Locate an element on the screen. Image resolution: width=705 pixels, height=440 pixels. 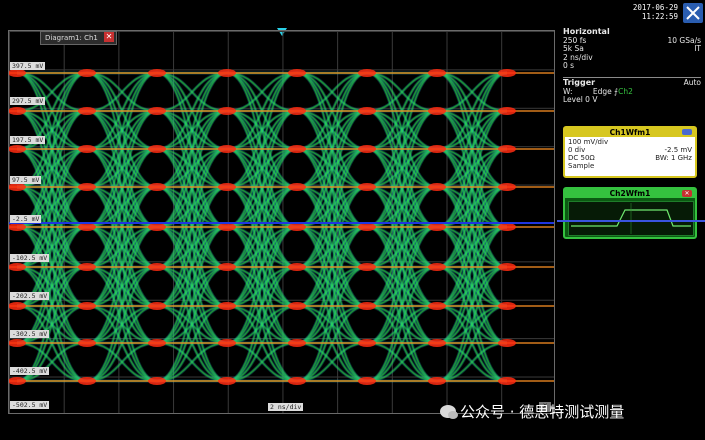
ch2-title: Ch2Wfm1 is located at coordinates (630, 193).